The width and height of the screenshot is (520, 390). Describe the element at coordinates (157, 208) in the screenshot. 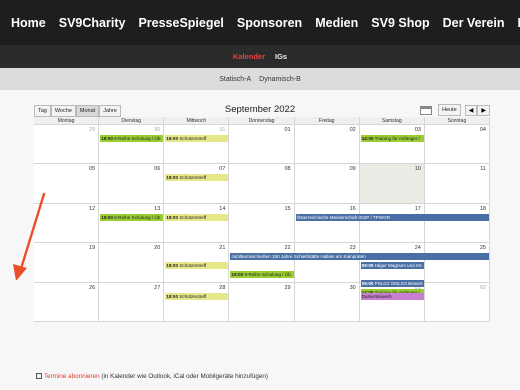

I see `day-number: 13` at that location.